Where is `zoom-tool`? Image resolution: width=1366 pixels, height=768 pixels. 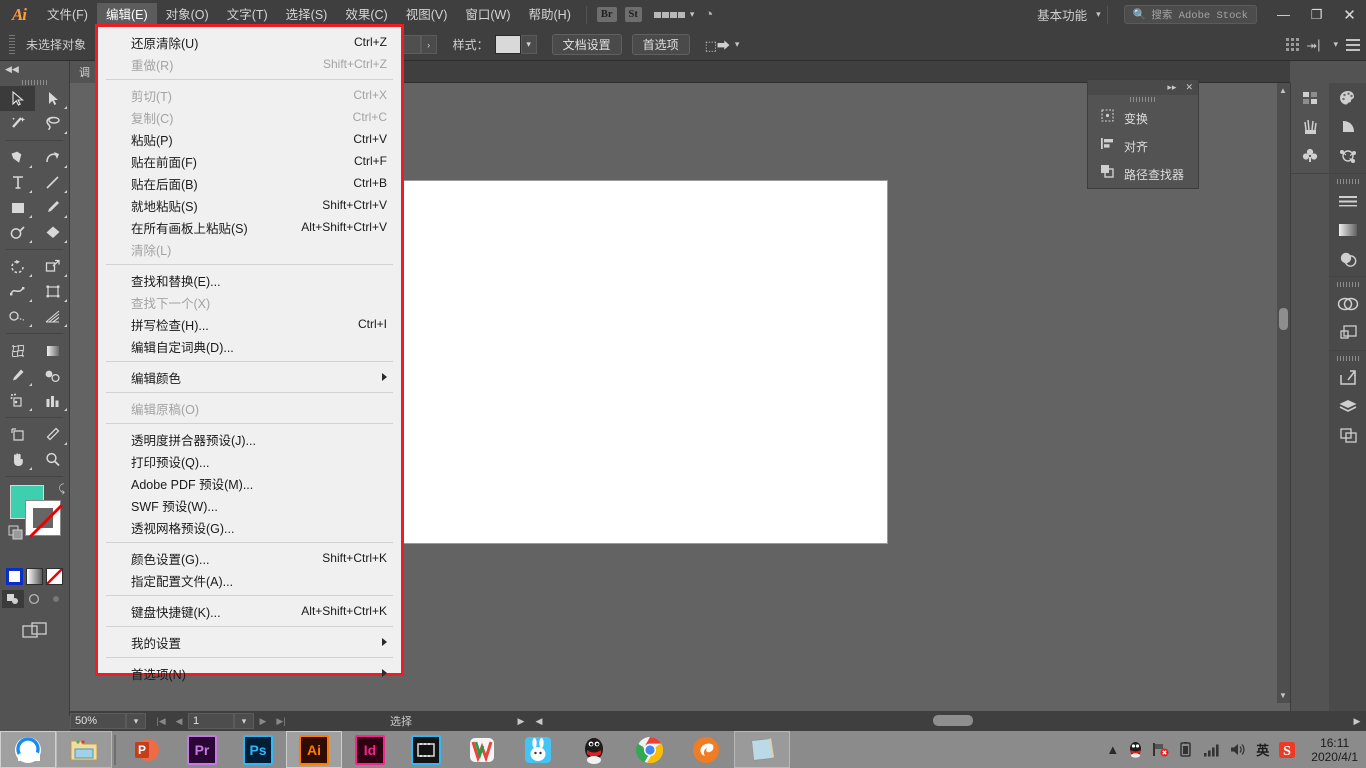
zoom-tool is located at coordinates (52, 459).